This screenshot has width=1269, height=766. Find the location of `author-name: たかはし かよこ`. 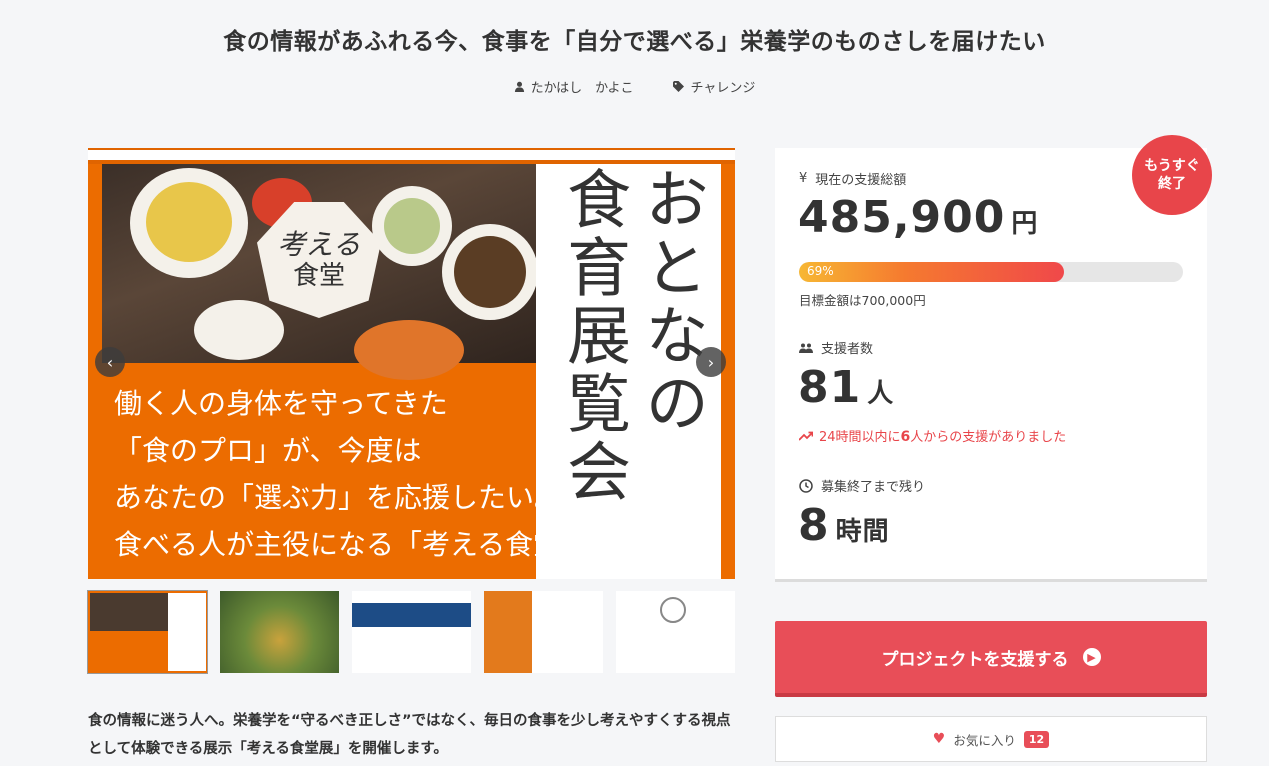

author-name: たかはし かよこ is located at coordinates (582, 88).